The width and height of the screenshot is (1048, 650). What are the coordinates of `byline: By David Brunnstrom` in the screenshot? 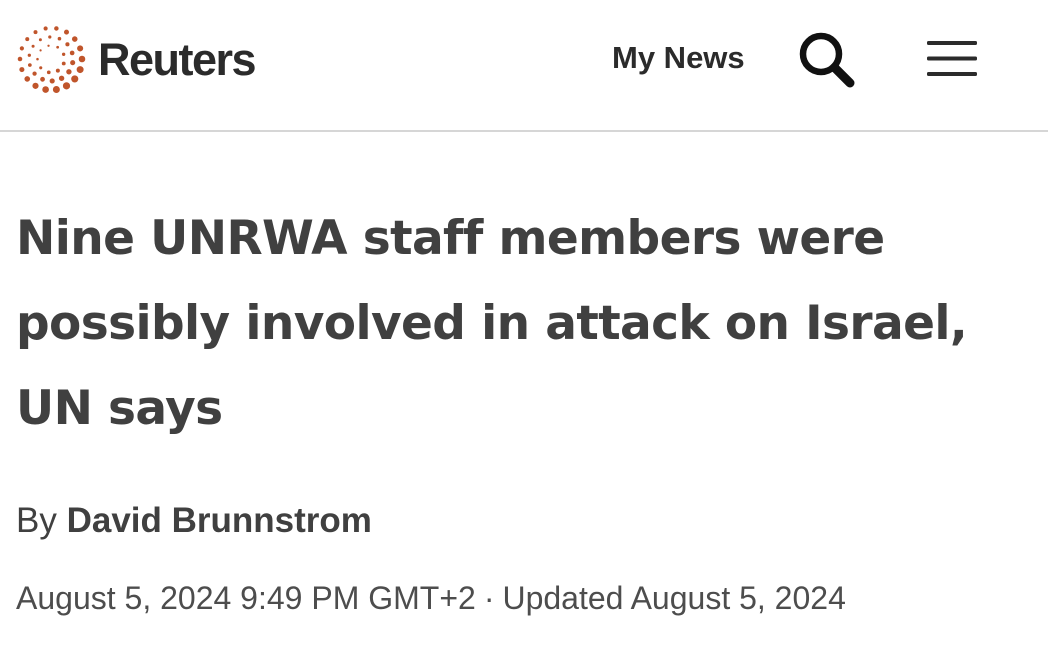 It's located at (194, 521).